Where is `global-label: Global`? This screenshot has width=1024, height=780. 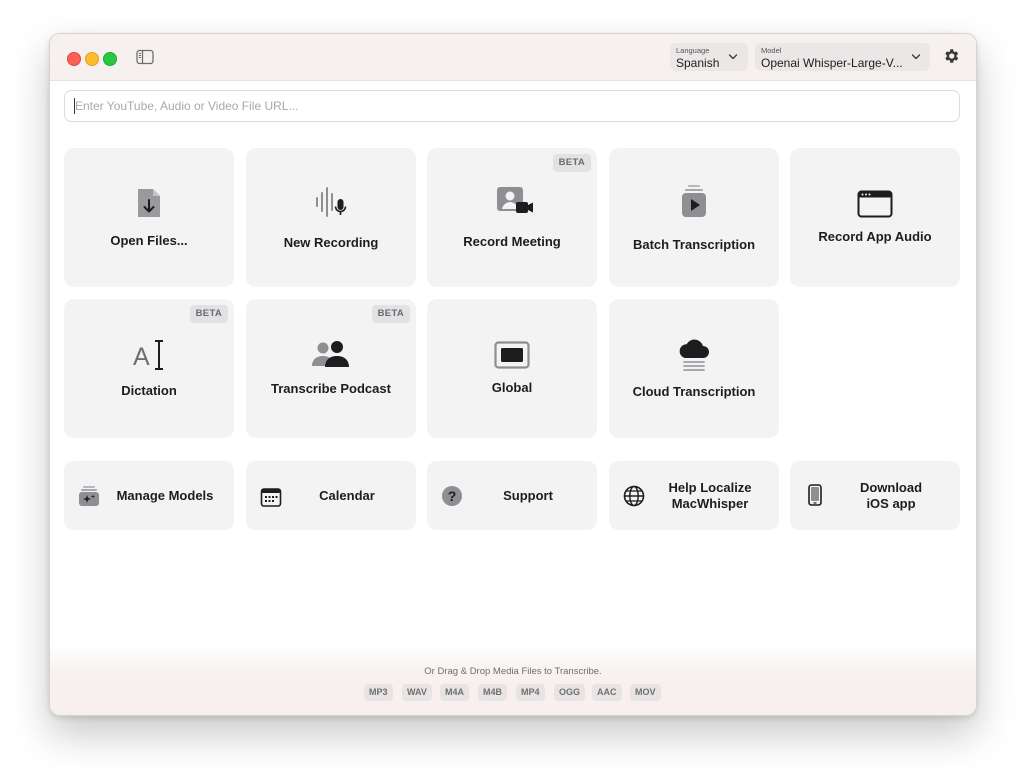
global-label: Global is located at coordinates (512, 387).